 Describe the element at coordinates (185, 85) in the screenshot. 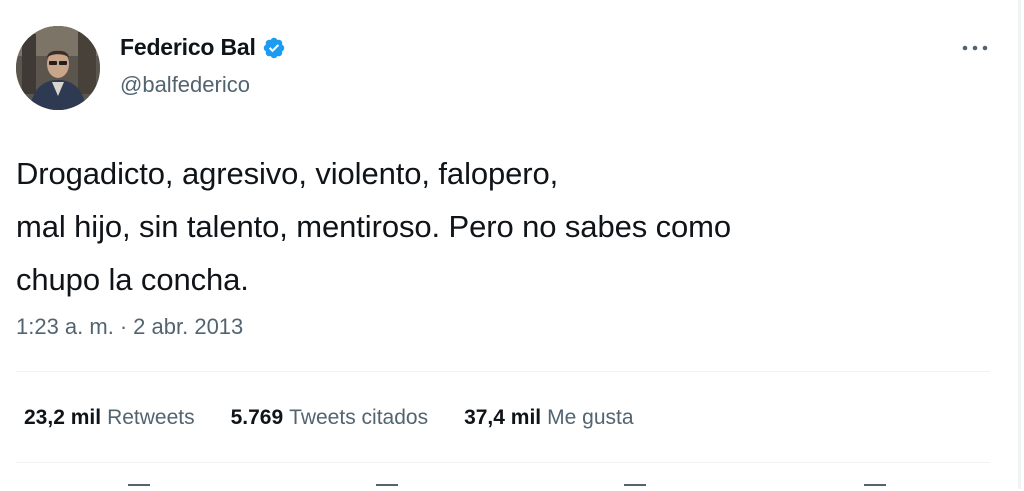

I see `author-handle: @balfederico` at that location.